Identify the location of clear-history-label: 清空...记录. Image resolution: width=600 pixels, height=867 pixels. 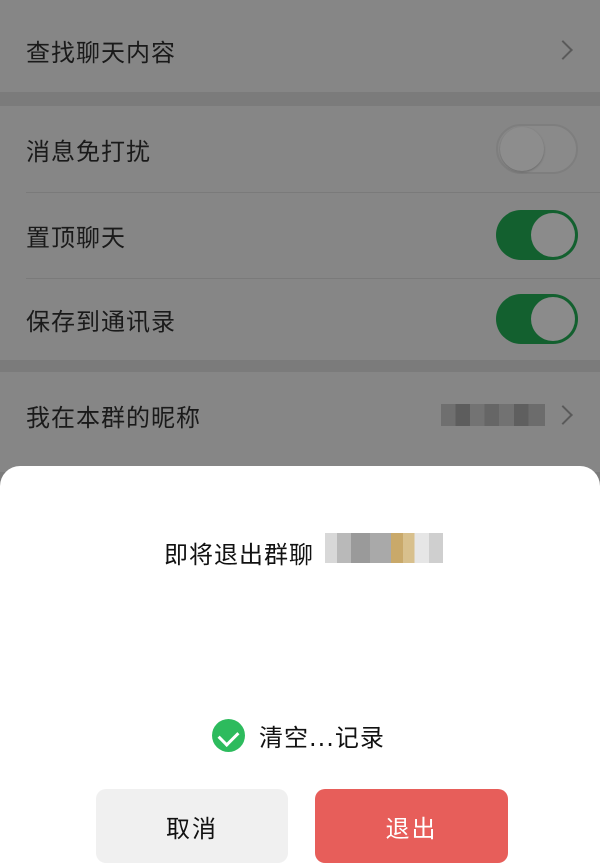
(322, 738).